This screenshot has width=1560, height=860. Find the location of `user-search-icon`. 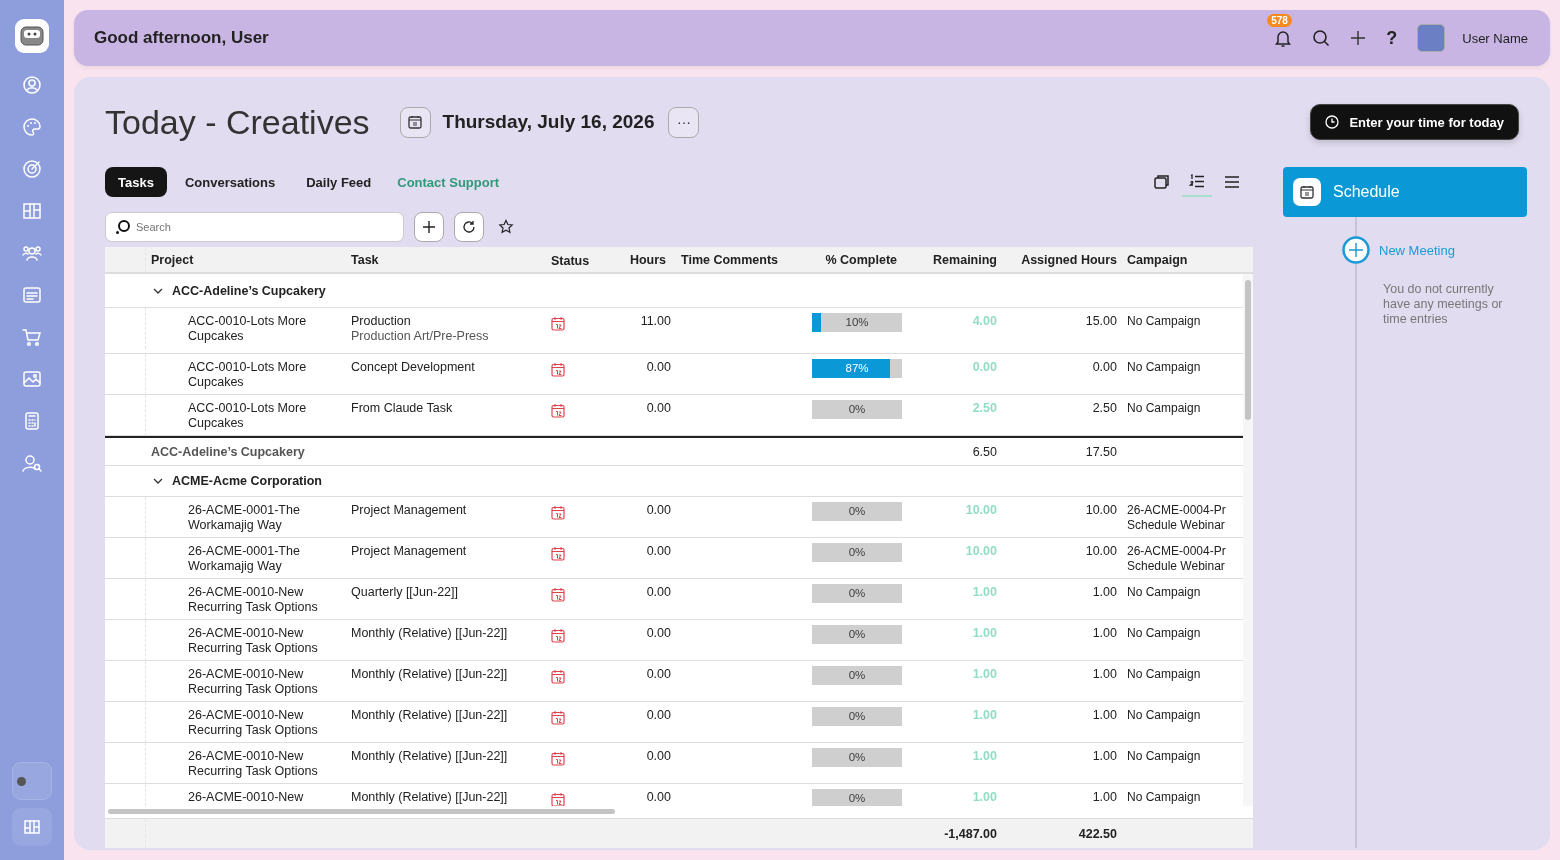

user-search-icon is located at coordinates (32, 463).